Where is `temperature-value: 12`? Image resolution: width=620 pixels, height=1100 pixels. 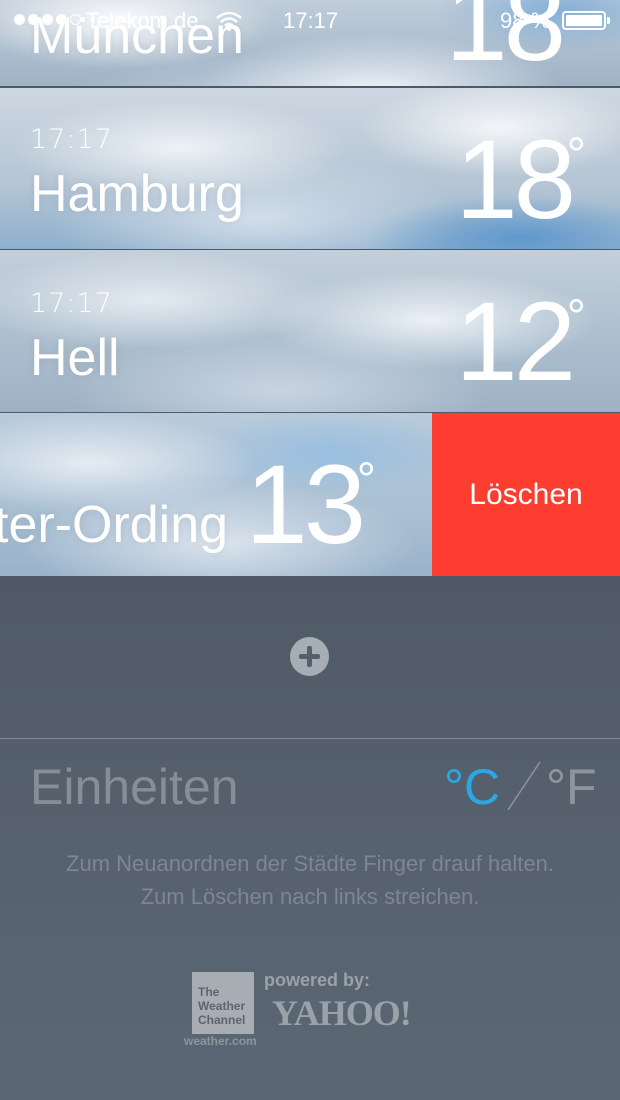
temperature-value: 12 is located at coordinates (515, 341).